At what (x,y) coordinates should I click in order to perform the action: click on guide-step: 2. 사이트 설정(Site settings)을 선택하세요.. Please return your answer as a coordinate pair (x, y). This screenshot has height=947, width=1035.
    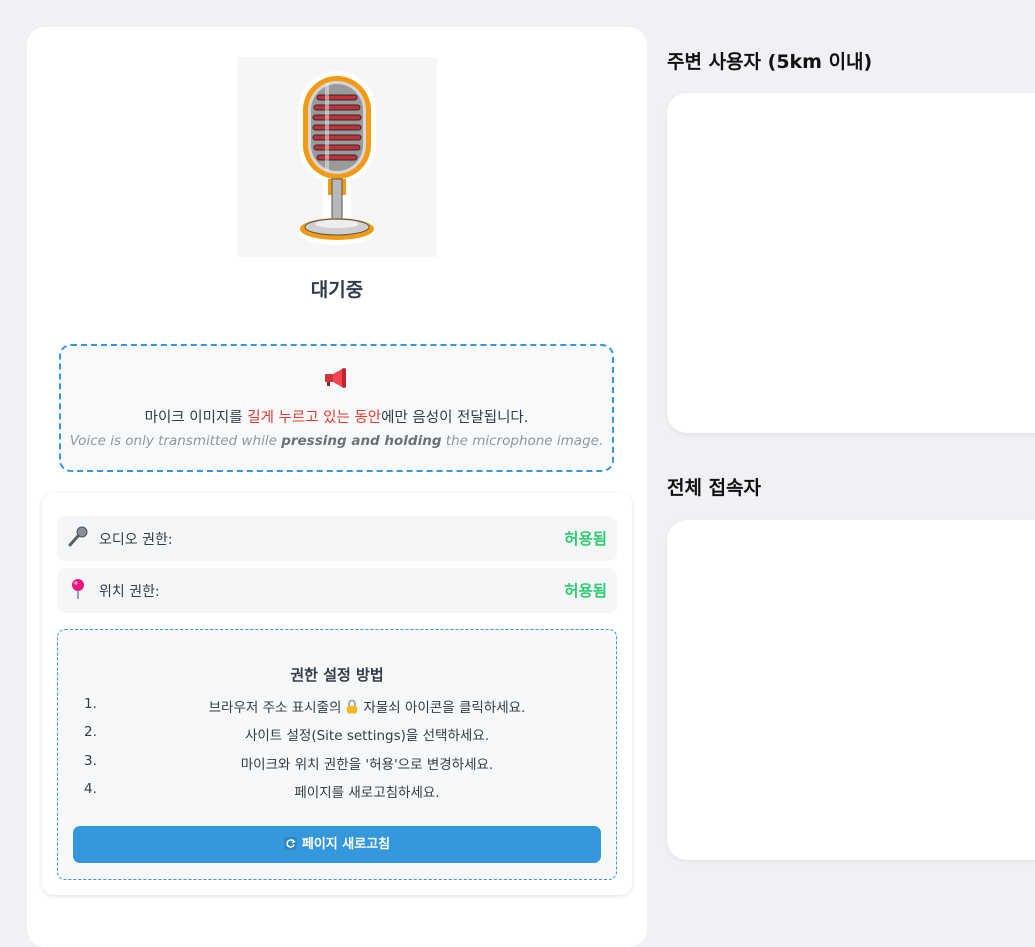
    Looking at the image, I should click on (287, 734).